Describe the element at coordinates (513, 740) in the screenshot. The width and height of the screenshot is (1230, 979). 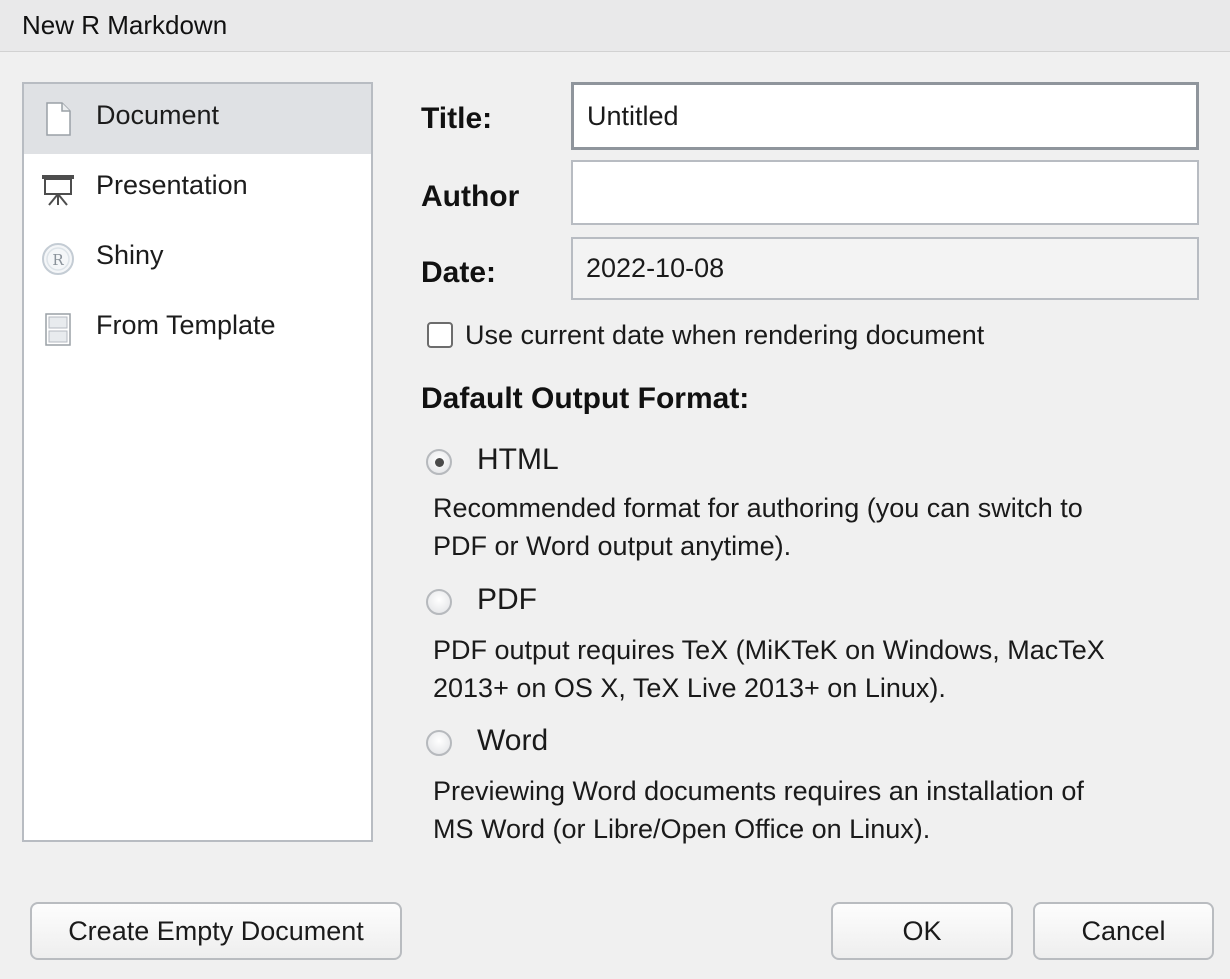
I see `word-radio-label: Word` at that location.